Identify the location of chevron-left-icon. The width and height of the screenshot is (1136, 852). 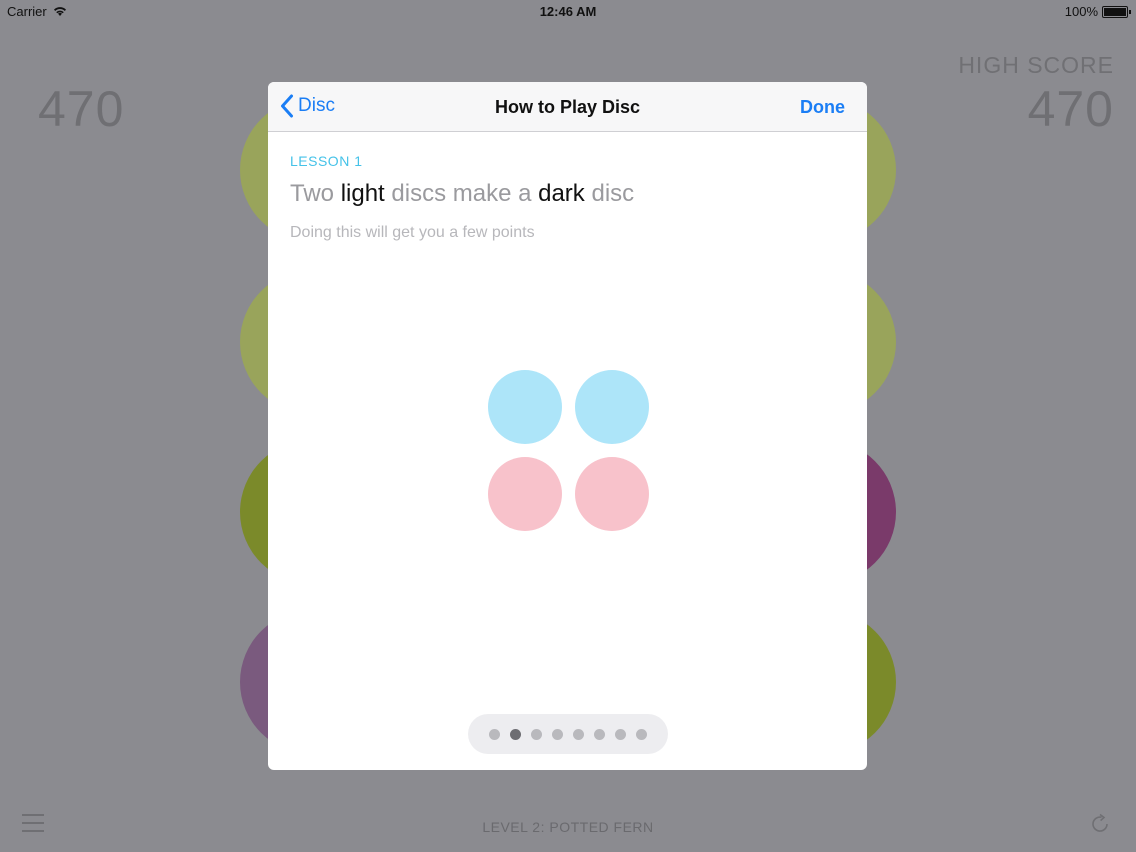
(287, 106).